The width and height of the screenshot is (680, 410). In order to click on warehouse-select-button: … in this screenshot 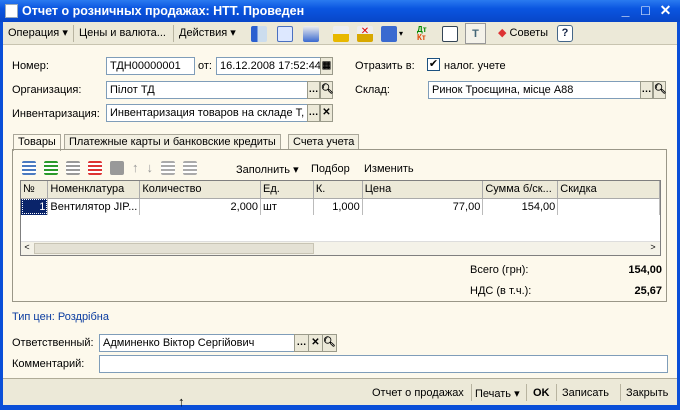, I will do `click(646, 90)`.